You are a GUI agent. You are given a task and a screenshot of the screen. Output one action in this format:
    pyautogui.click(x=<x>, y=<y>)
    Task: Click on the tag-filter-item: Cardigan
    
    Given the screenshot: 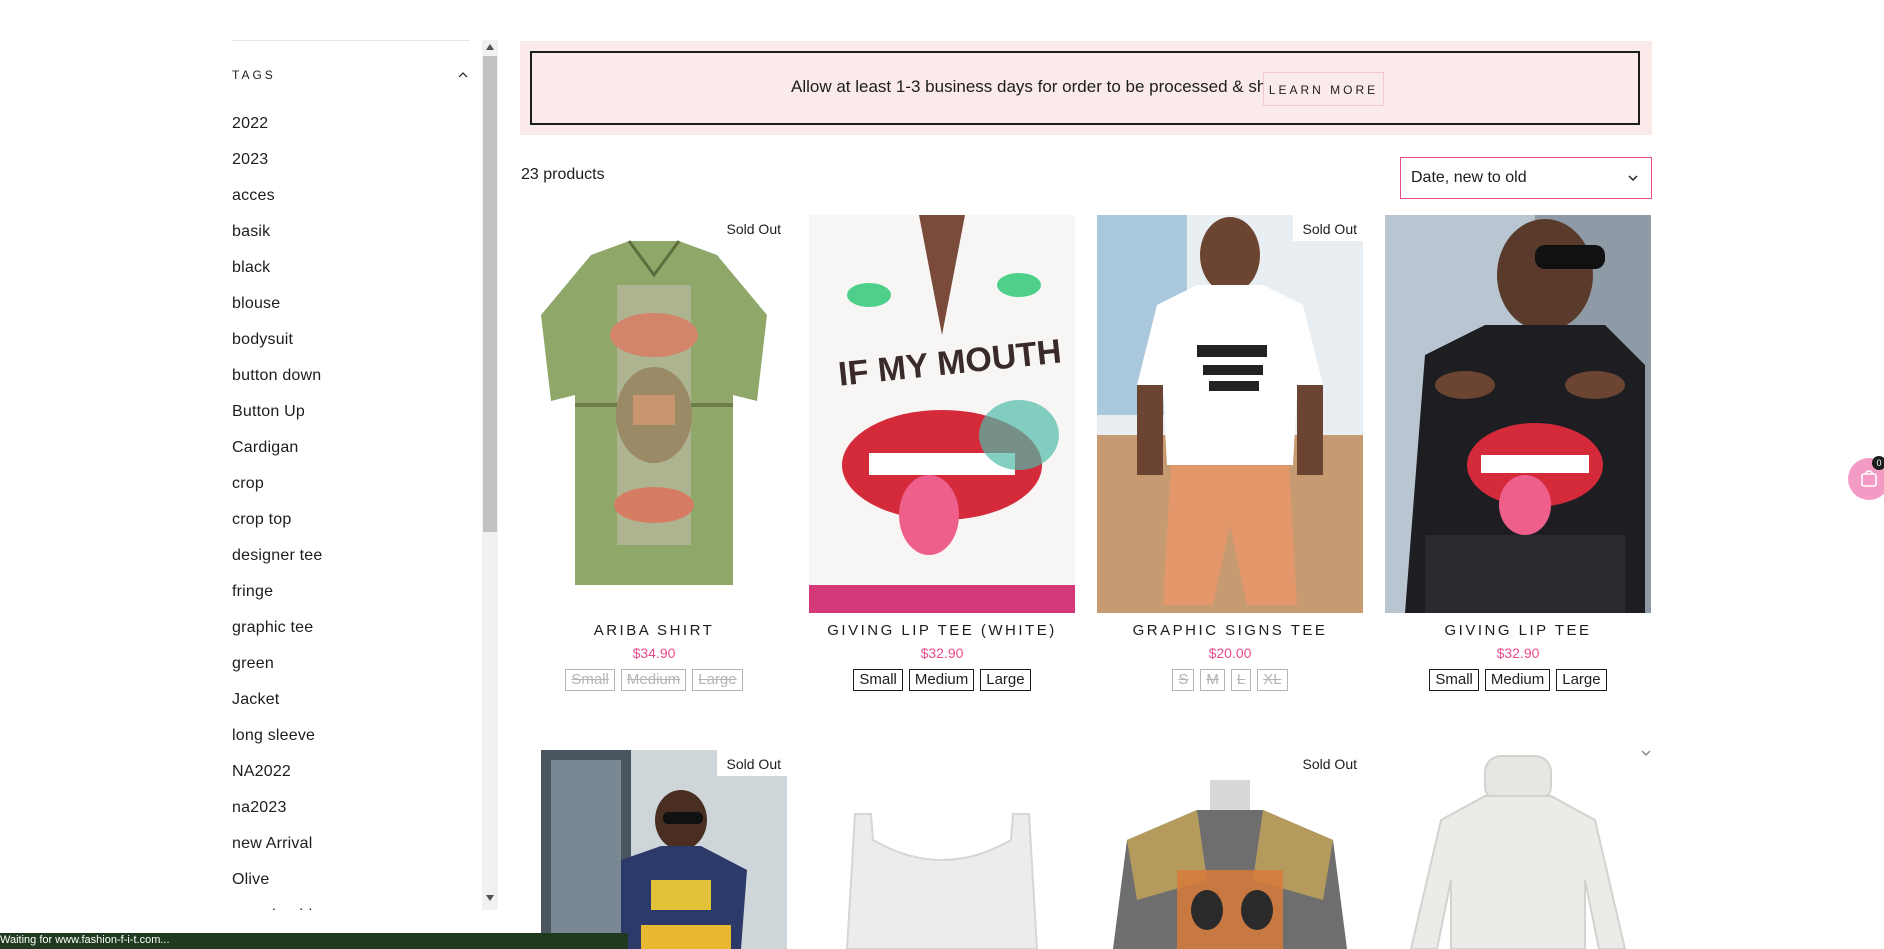 What is the action you would take?
    pyautogui.click(x=351, y=448)
    